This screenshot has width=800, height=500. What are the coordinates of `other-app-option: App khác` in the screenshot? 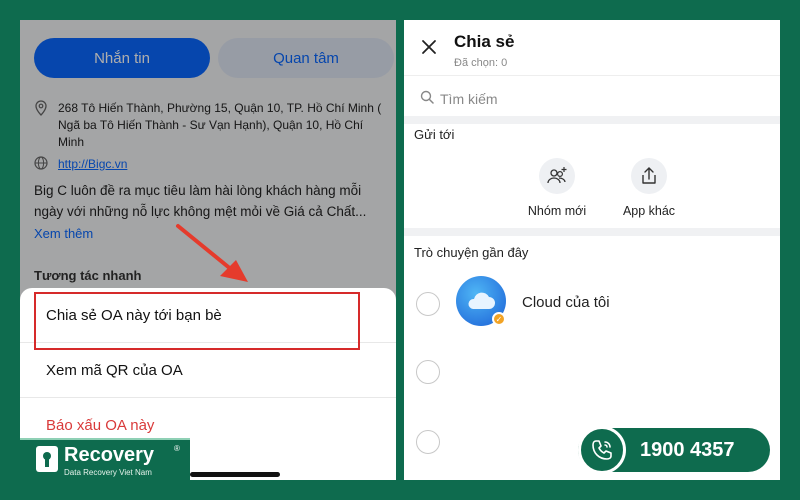 It's located at (649, 188).